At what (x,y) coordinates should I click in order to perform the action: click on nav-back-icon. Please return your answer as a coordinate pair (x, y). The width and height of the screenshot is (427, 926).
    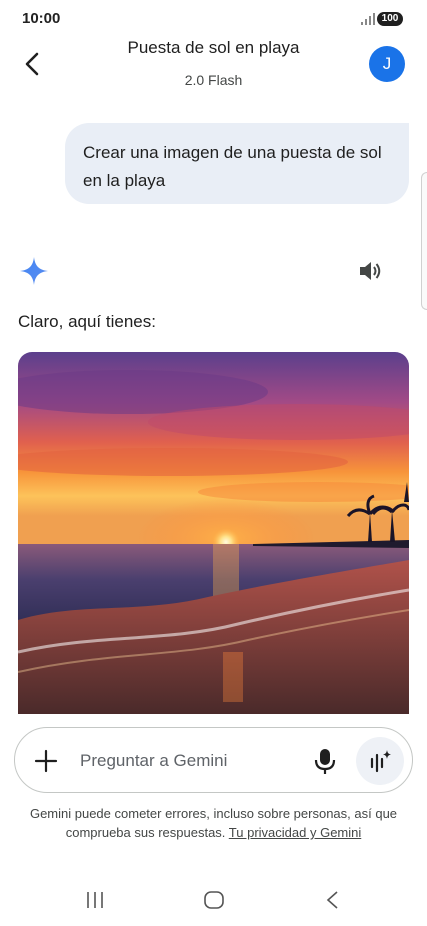
    Looking at the image, I should click on (333, 900).